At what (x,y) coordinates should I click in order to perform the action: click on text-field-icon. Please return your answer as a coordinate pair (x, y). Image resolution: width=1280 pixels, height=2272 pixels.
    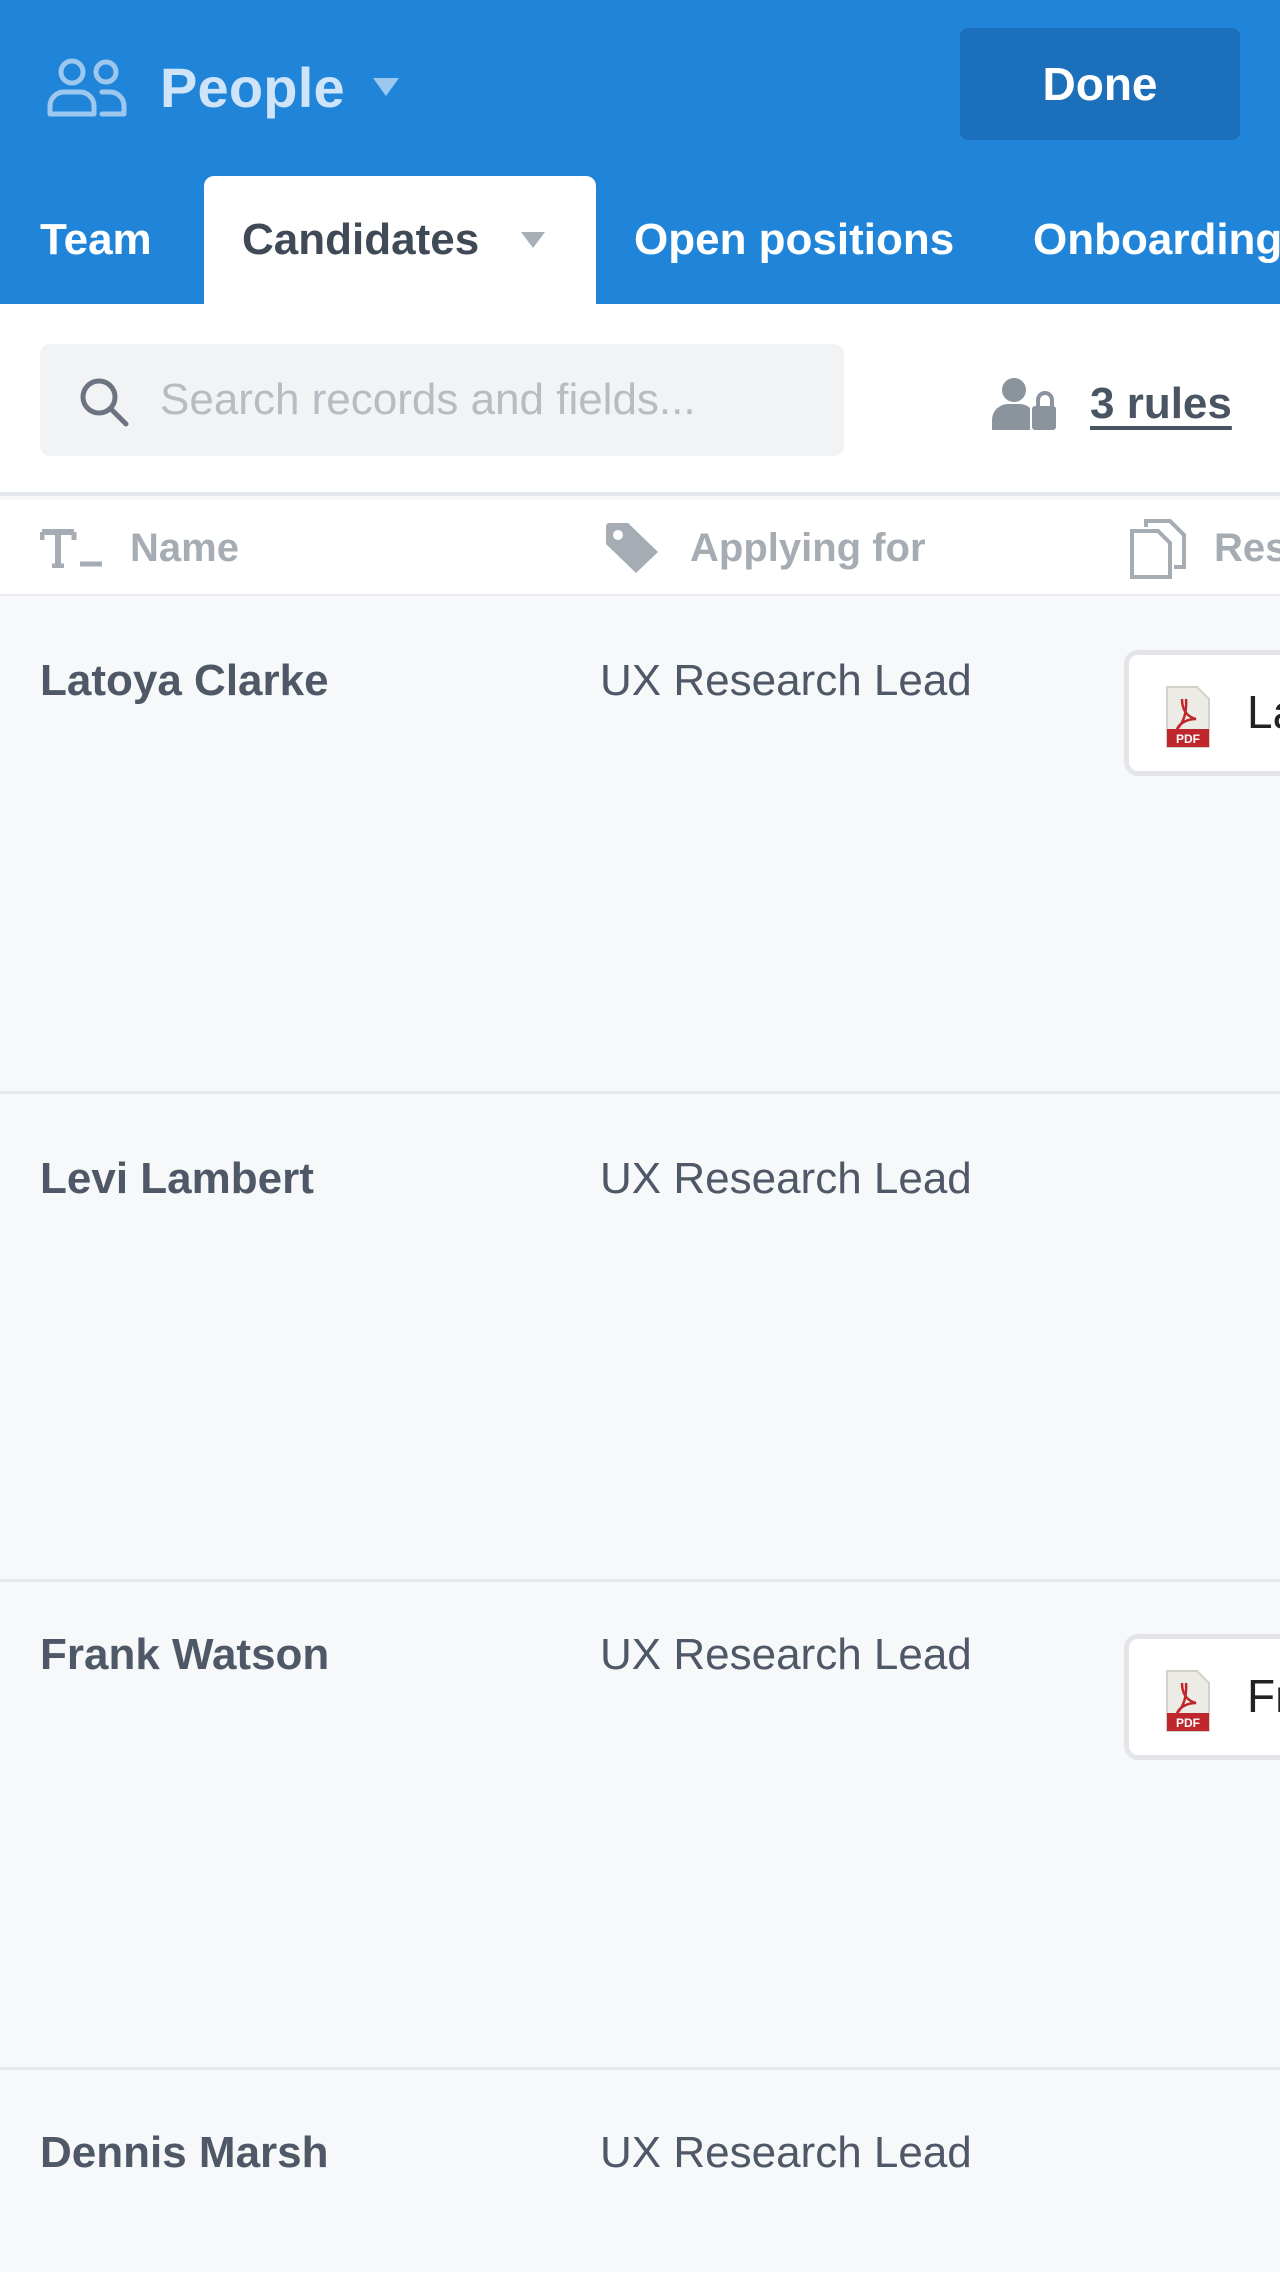
    Looking at the image, I should click on (71, 548).